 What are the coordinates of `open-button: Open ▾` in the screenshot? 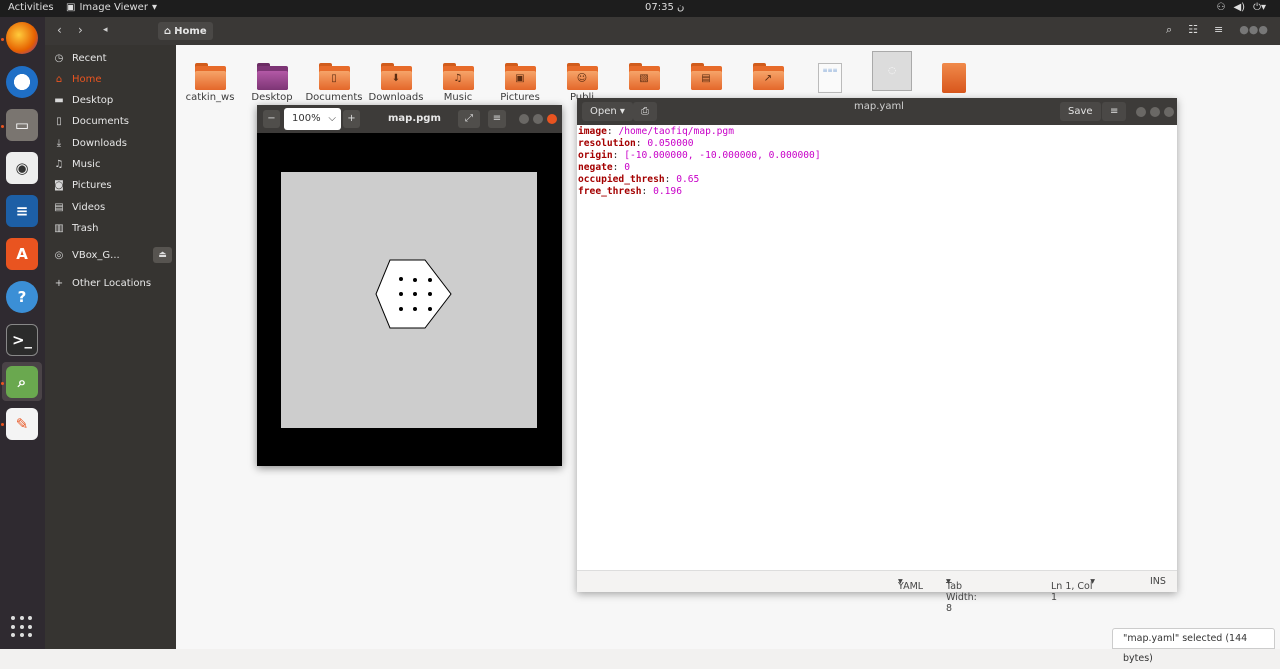 It's located at (607, 111).